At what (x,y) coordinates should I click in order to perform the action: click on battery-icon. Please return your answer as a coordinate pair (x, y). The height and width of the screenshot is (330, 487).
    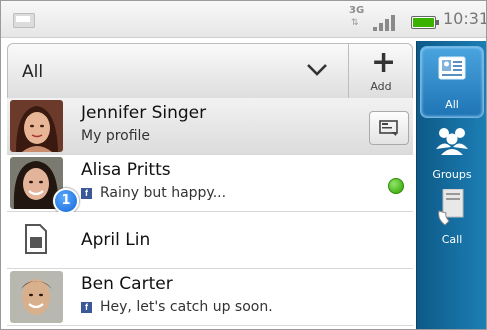
    Looking at the image, I should click on (425, 22).